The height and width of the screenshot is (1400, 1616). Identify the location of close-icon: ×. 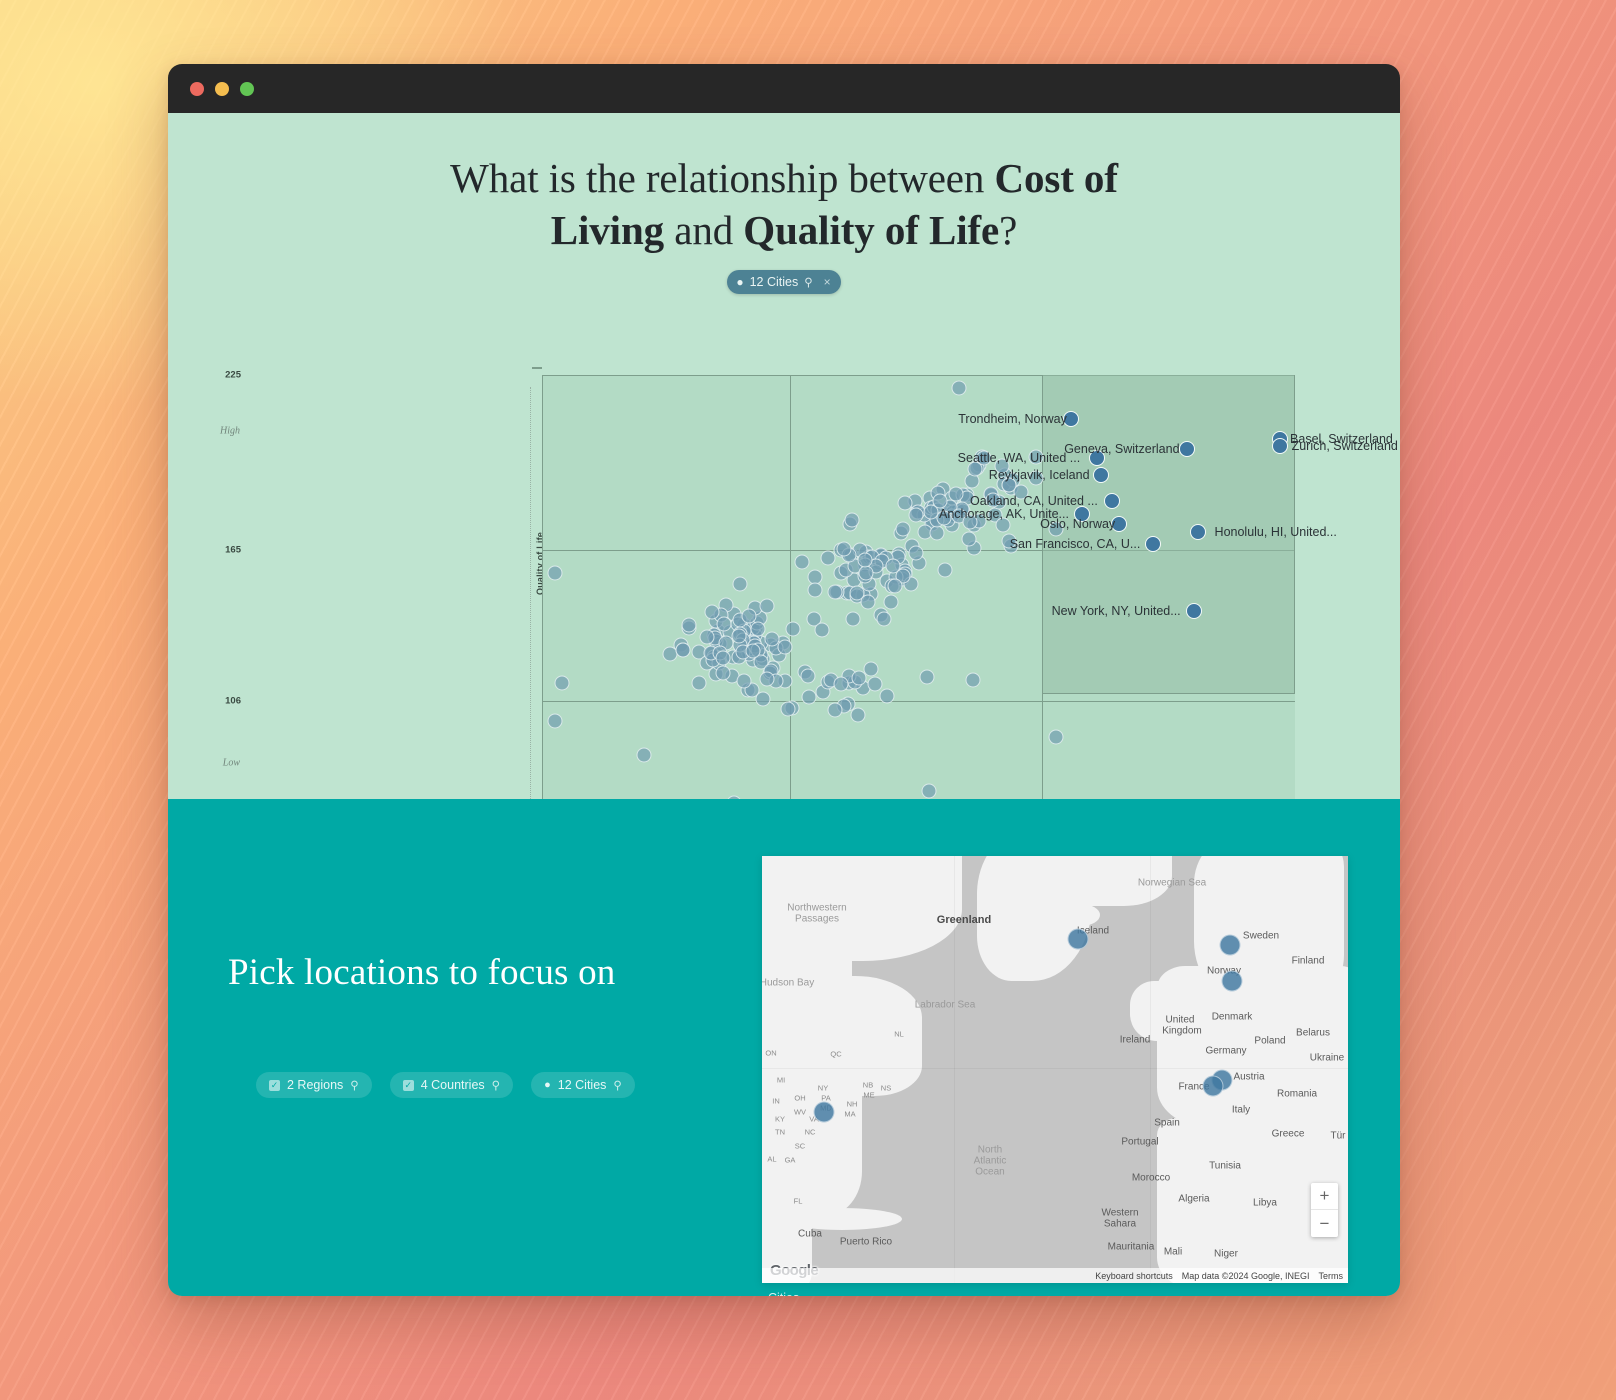
(827, 282).